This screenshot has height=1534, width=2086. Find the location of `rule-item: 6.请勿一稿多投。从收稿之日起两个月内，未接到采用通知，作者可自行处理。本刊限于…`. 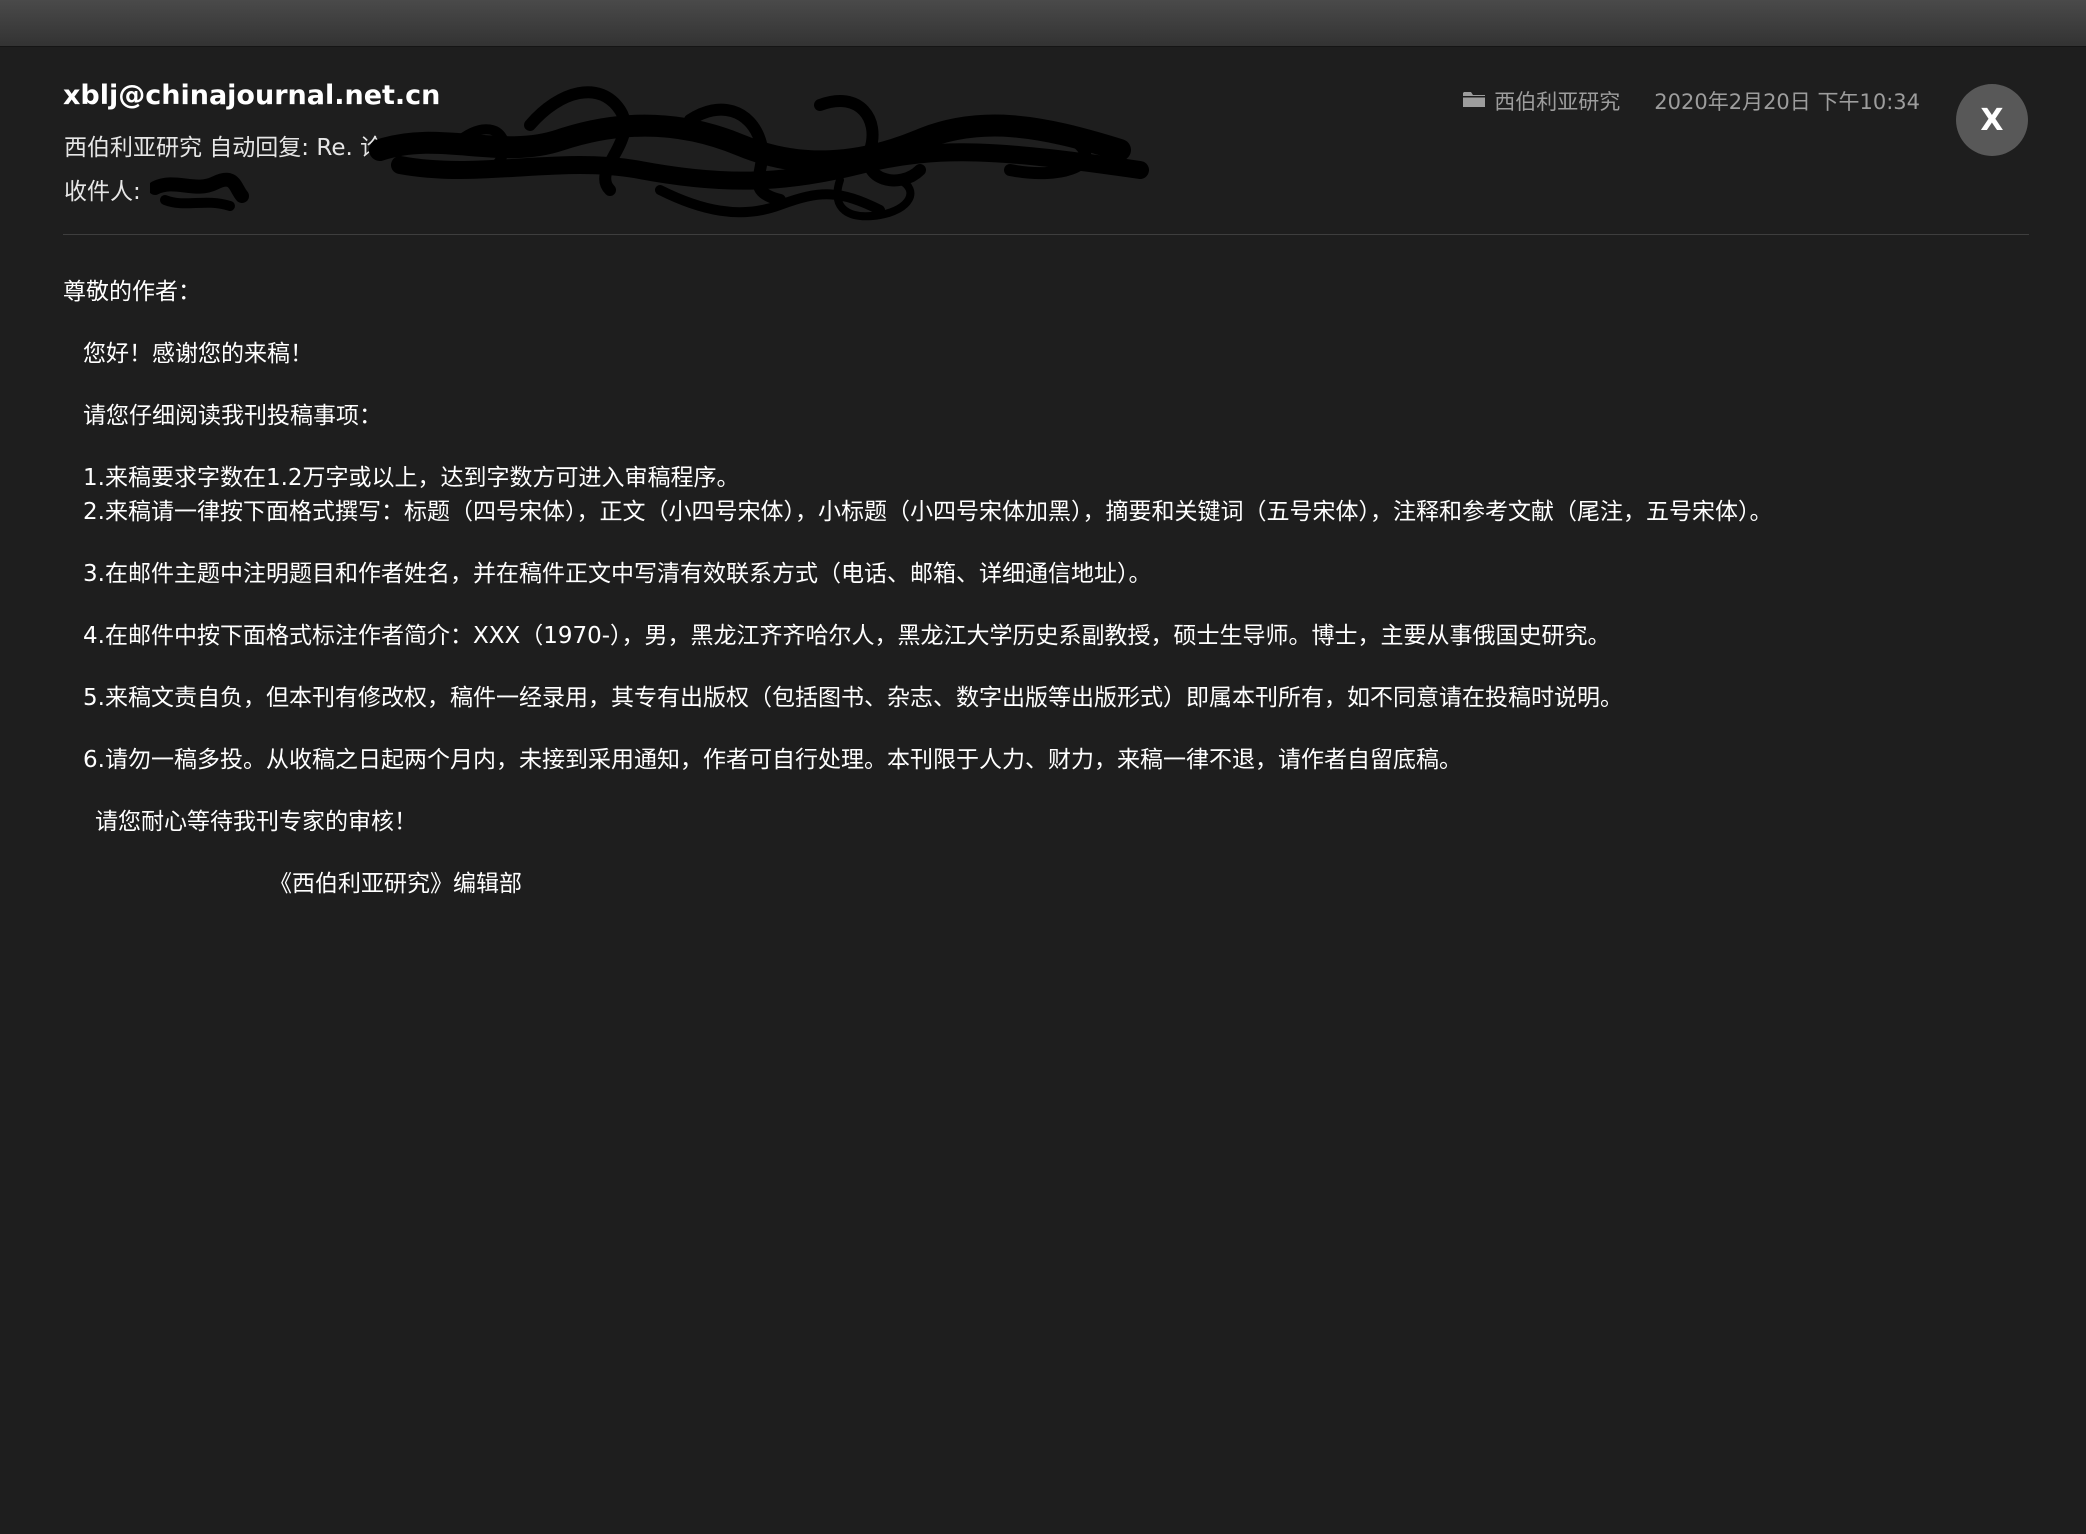

rule-item: 6.请勿一稿多投。从收稿之日起两个月内，未接到采用通知，作者可自行处理。本刊限于… is located at coordinates (772, 760).